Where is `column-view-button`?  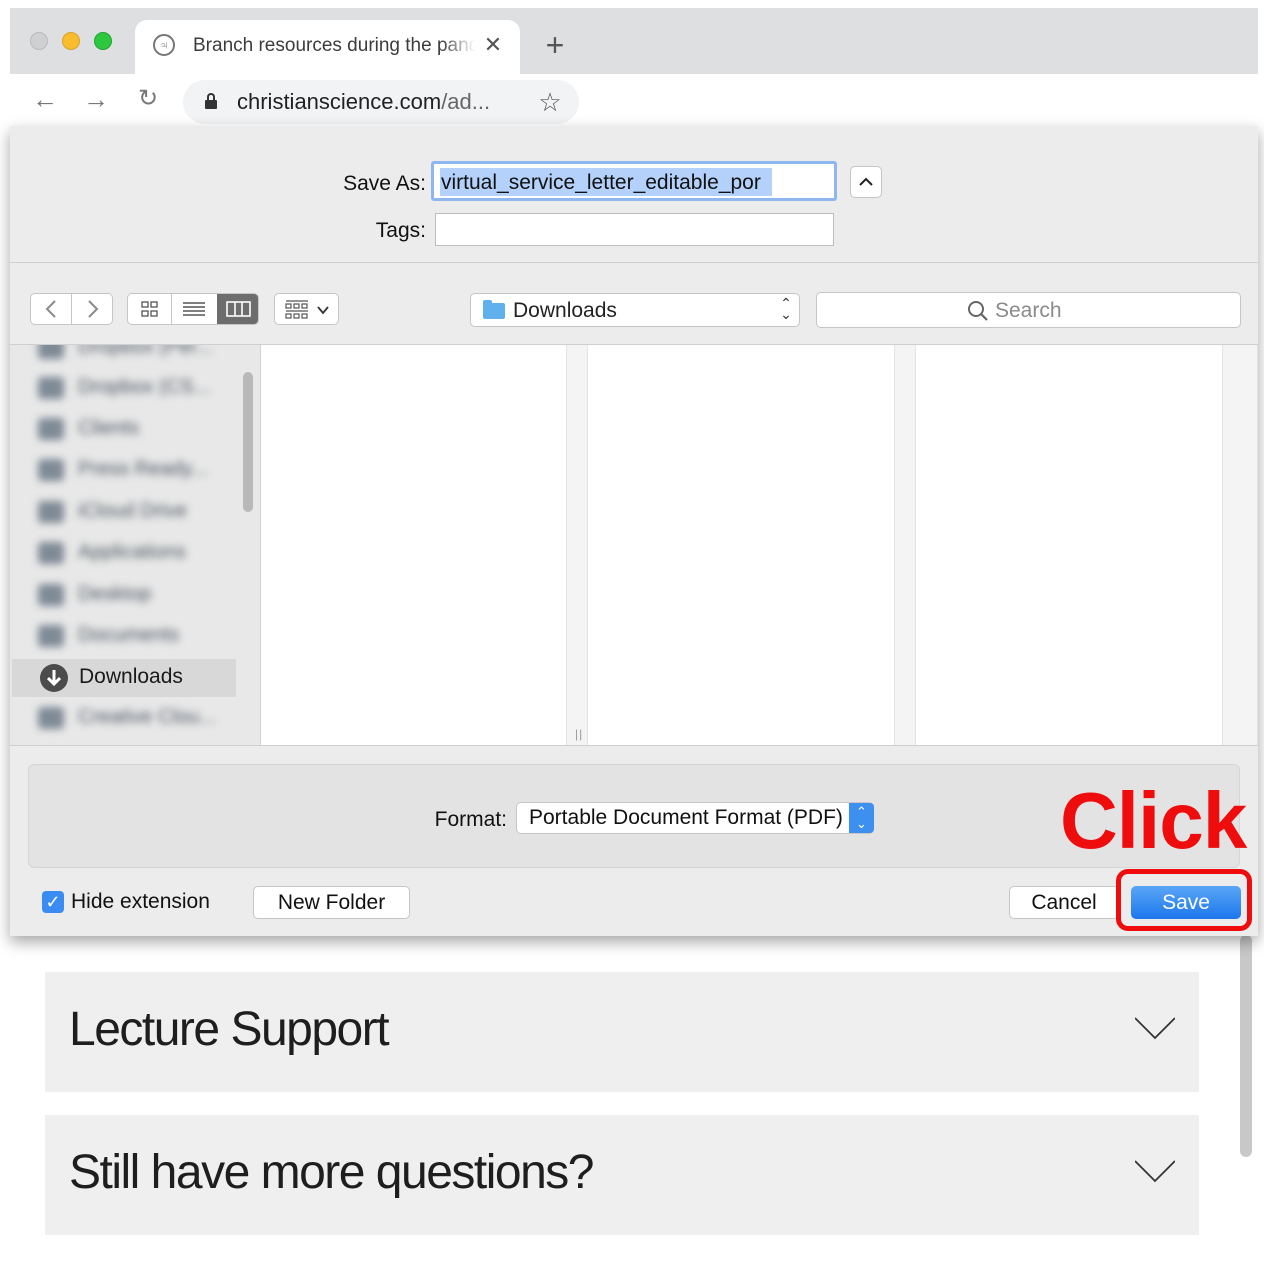 column-view-button is located at coordinates (237, 309).